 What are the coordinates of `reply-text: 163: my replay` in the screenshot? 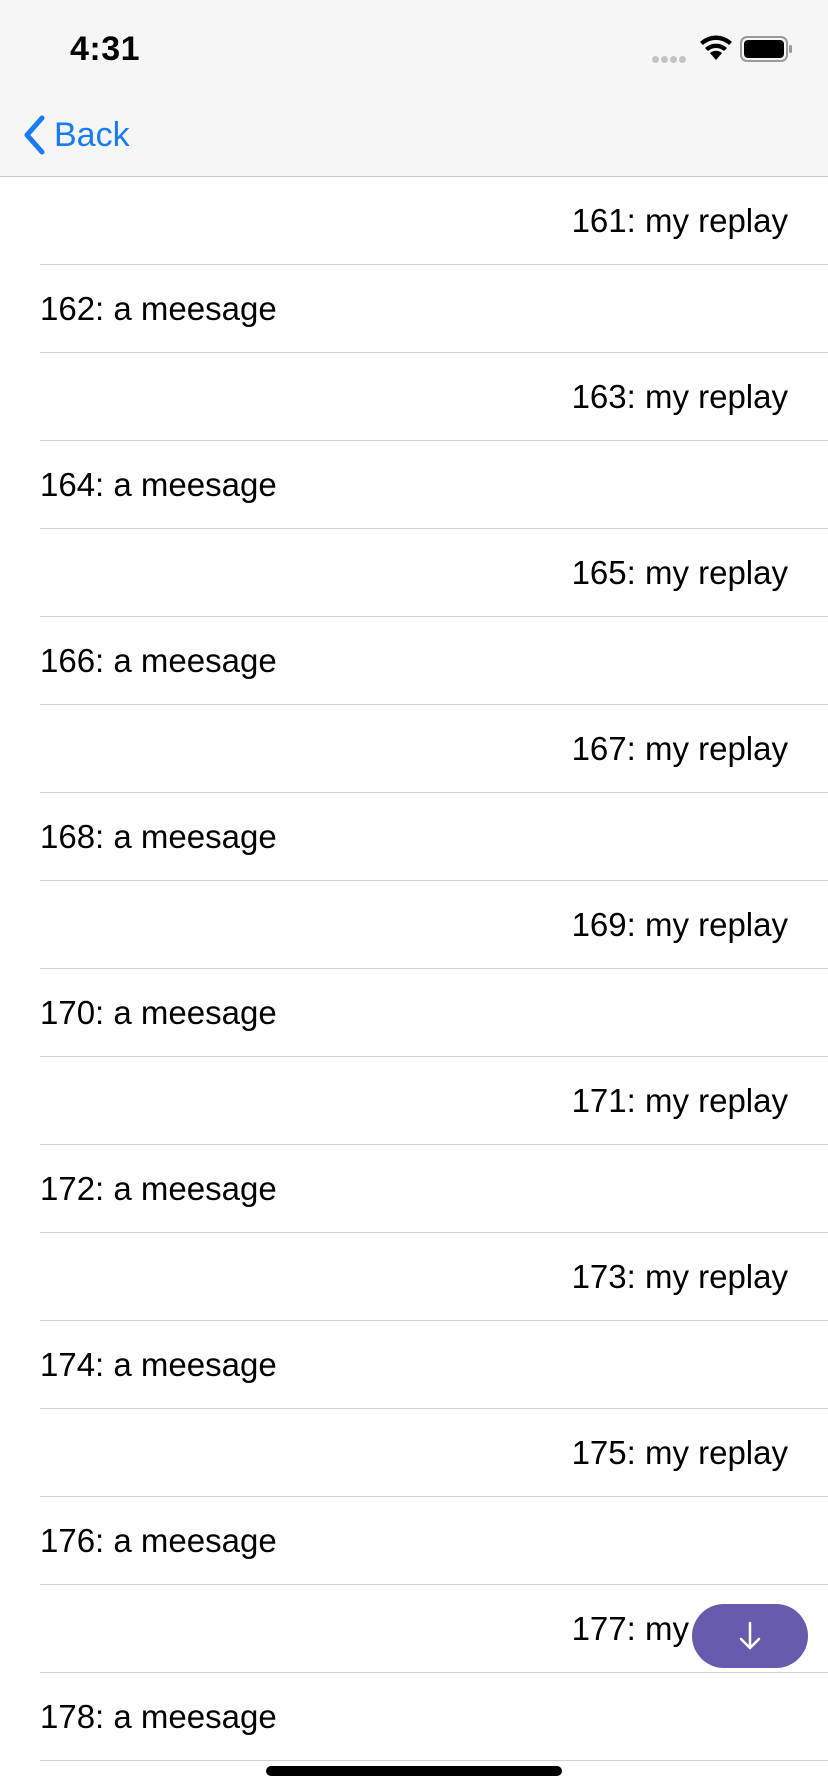 It's located at (679, 396).